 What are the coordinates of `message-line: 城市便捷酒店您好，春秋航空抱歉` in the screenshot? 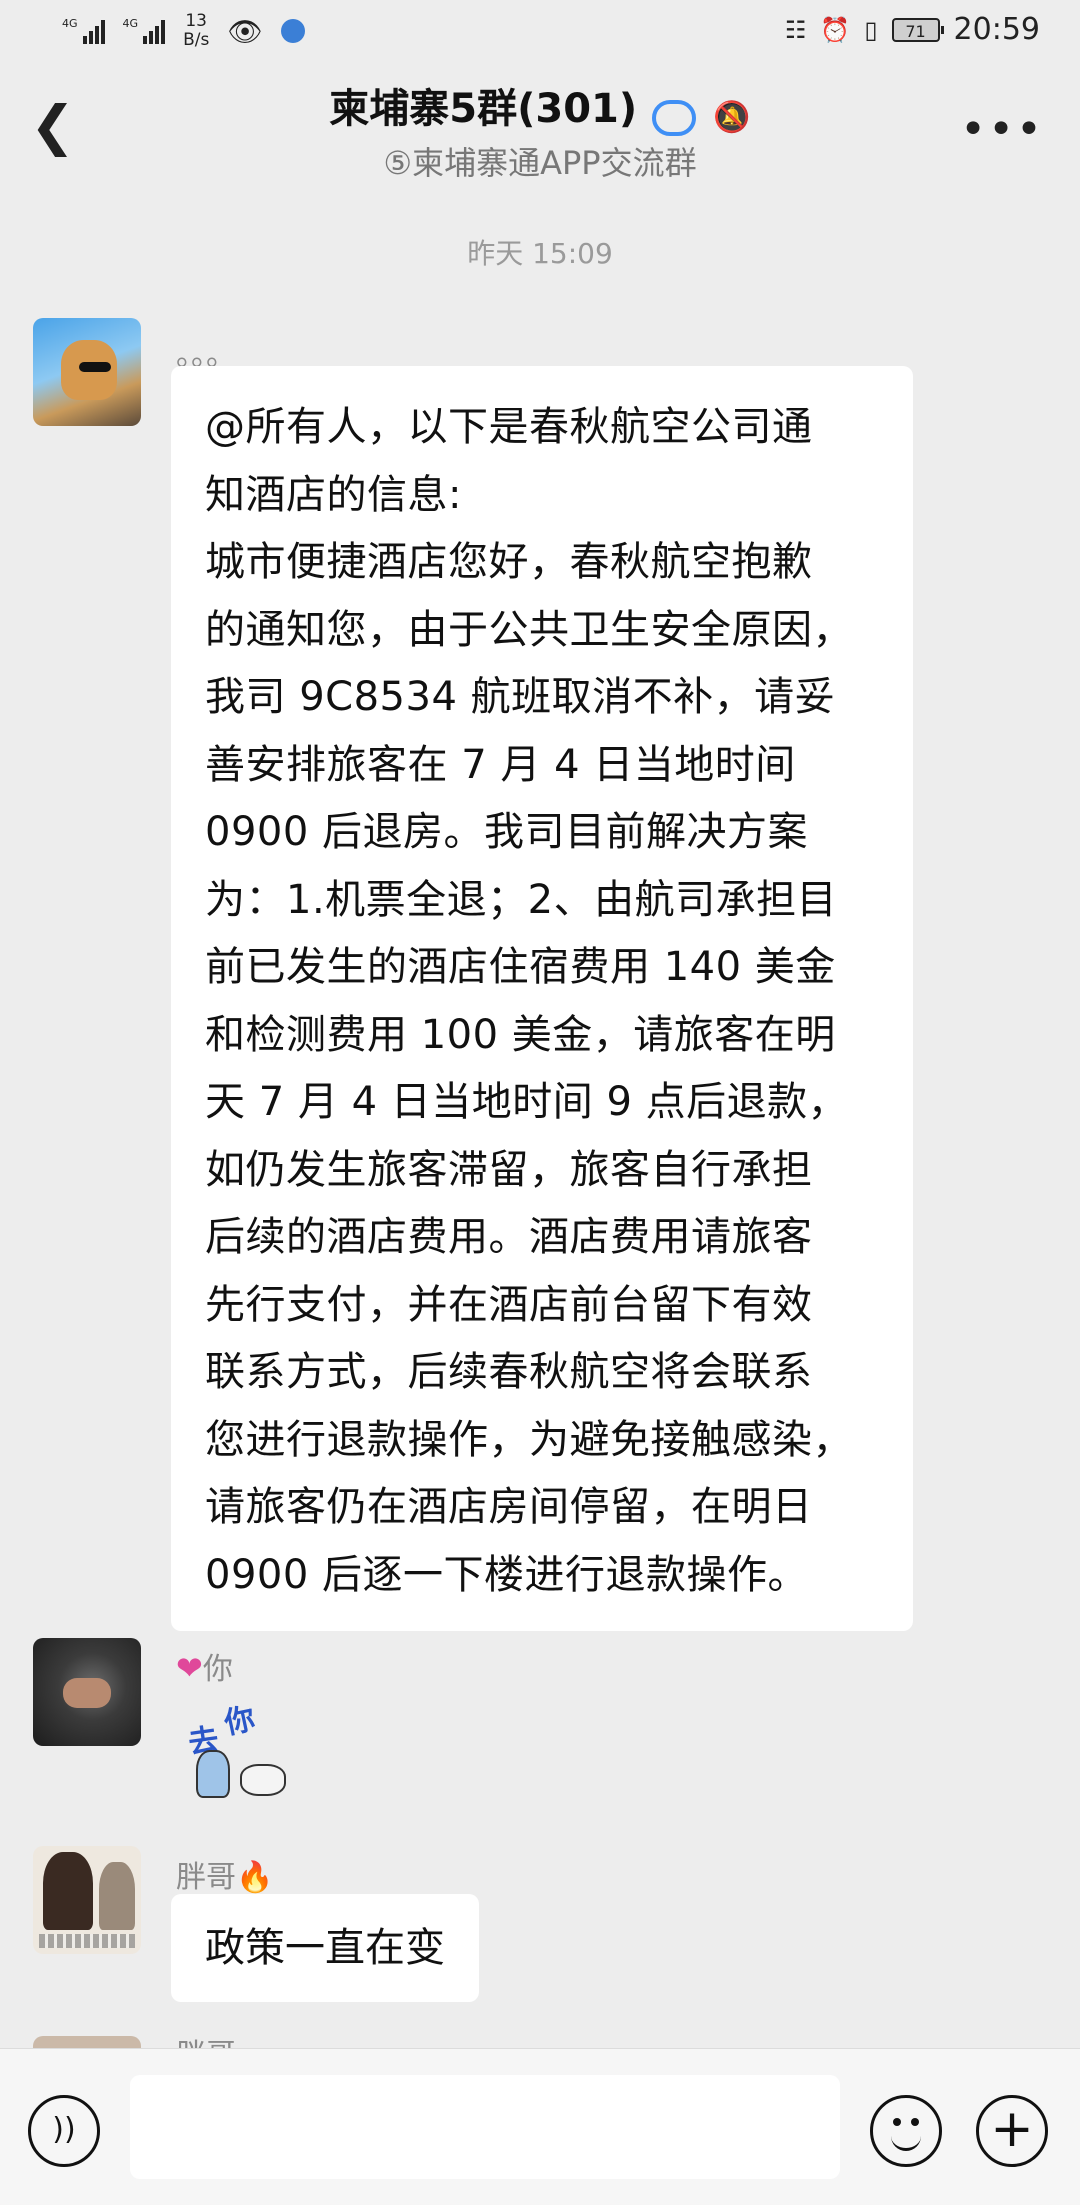 It's located at (509, 562).